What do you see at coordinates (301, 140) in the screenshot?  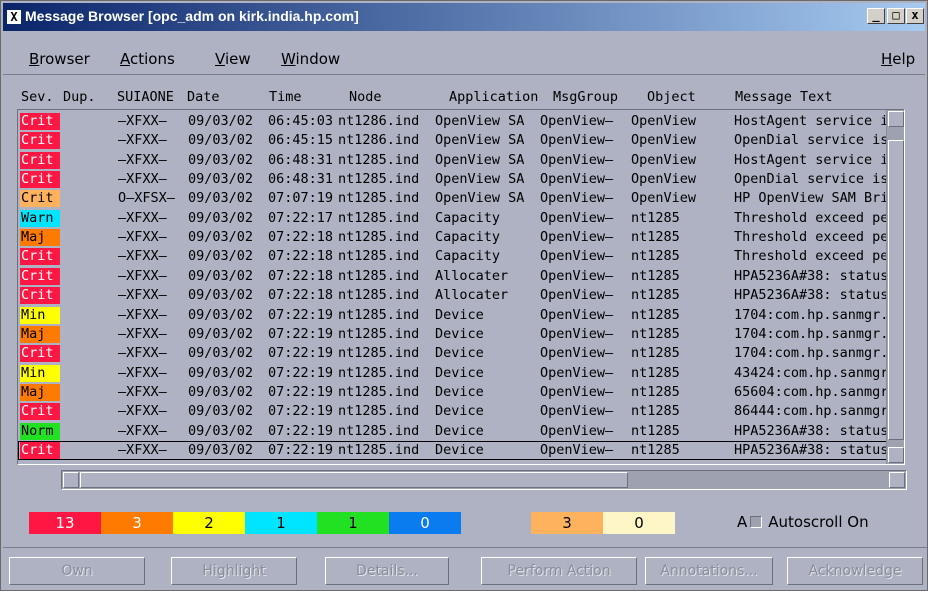 I see `row-time: 06:45:15` at bounding box center [301, 140].